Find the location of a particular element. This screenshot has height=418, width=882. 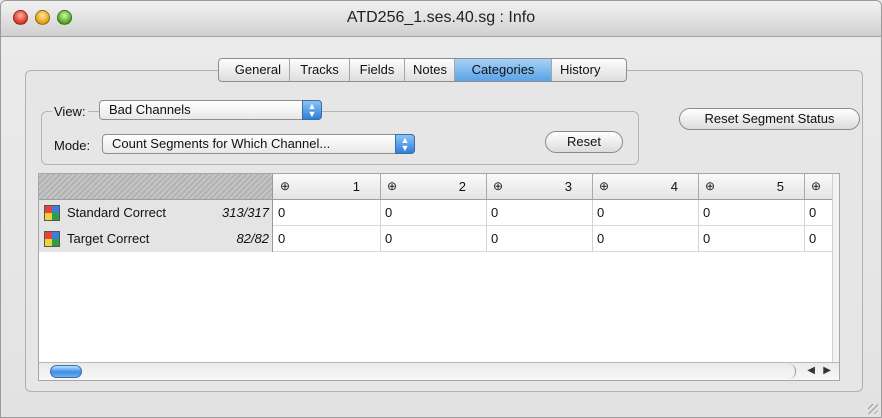

scroll-thumb is located at coordinates (66, 371).